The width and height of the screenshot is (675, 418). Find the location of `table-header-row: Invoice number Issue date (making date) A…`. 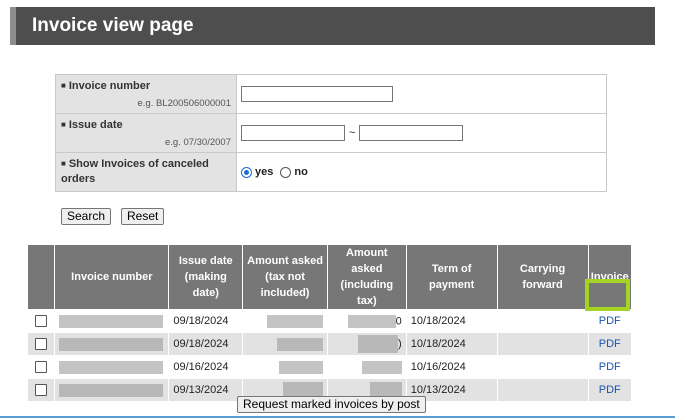

table-header-row: Invoice number Issue date (making date) A… is located at coordinates (329, 277).